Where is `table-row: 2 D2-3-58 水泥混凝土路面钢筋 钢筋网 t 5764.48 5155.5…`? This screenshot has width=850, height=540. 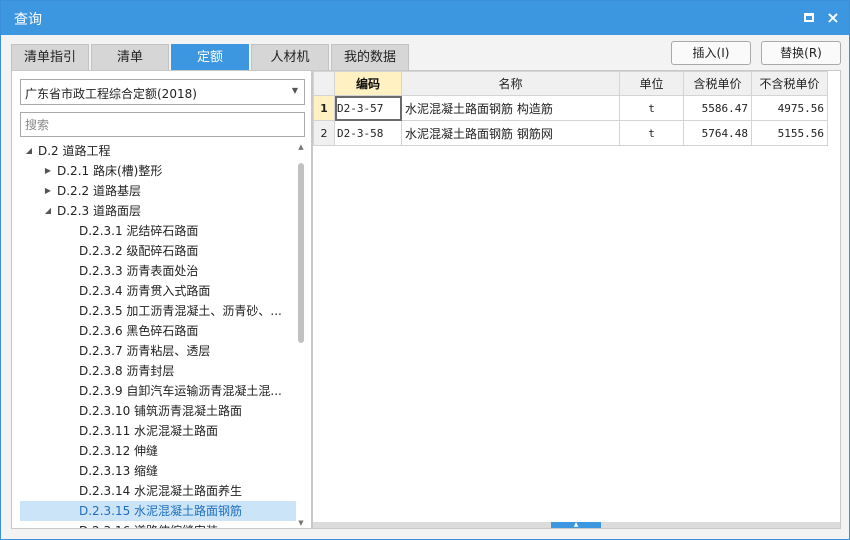
table-row: 2 D2-3-58 水泥混凝土路面钢筋 钢筋网 t 5764.48 5155.5… is located at coordinates (570, 133).